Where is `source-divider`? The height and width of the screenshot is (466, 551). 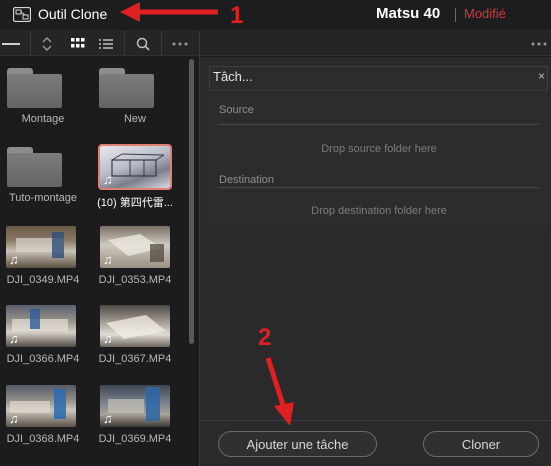 source-divider is located at coordinates (379, 124).